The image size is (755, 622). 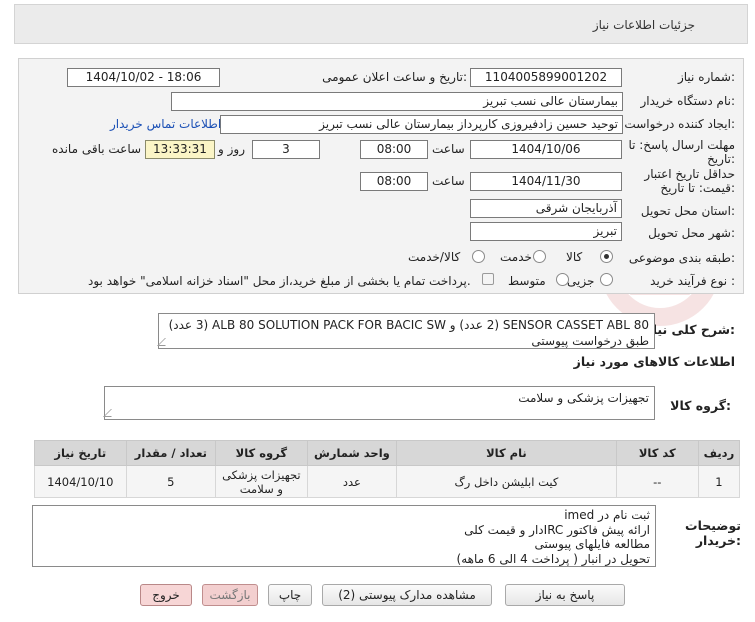 What do you see at coordinates (688, 101) in the screenshot?
I see `buyer-org-label: نام دستگاه خریدار:` at bounding box center [688, 101].